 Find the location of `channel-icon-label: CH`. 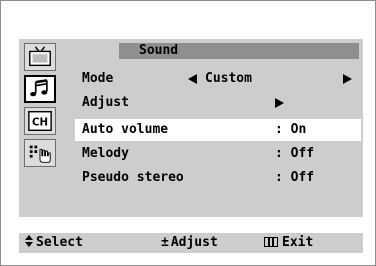

channel-icon-label: CH is located at coordinates (40, 123).